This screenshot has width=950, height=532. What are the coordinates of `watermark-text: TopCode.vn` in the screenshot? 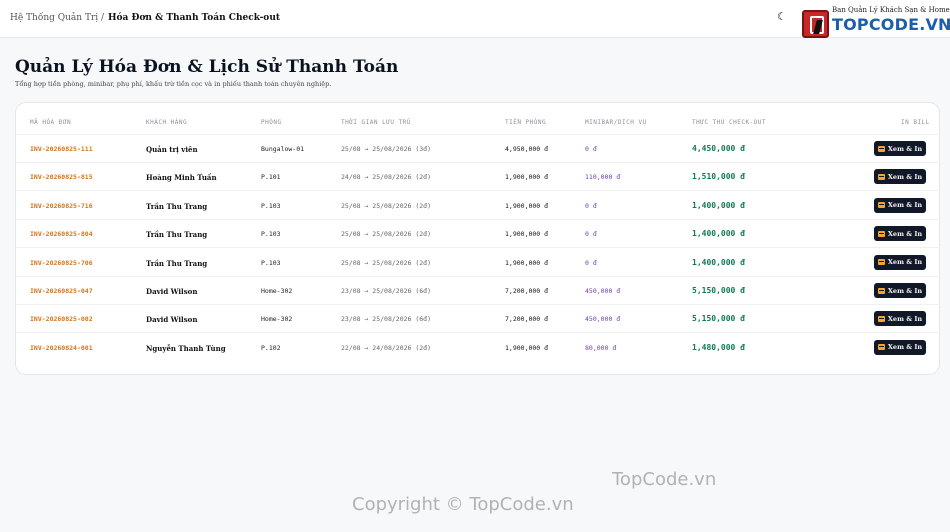 It's located at (664, 479).